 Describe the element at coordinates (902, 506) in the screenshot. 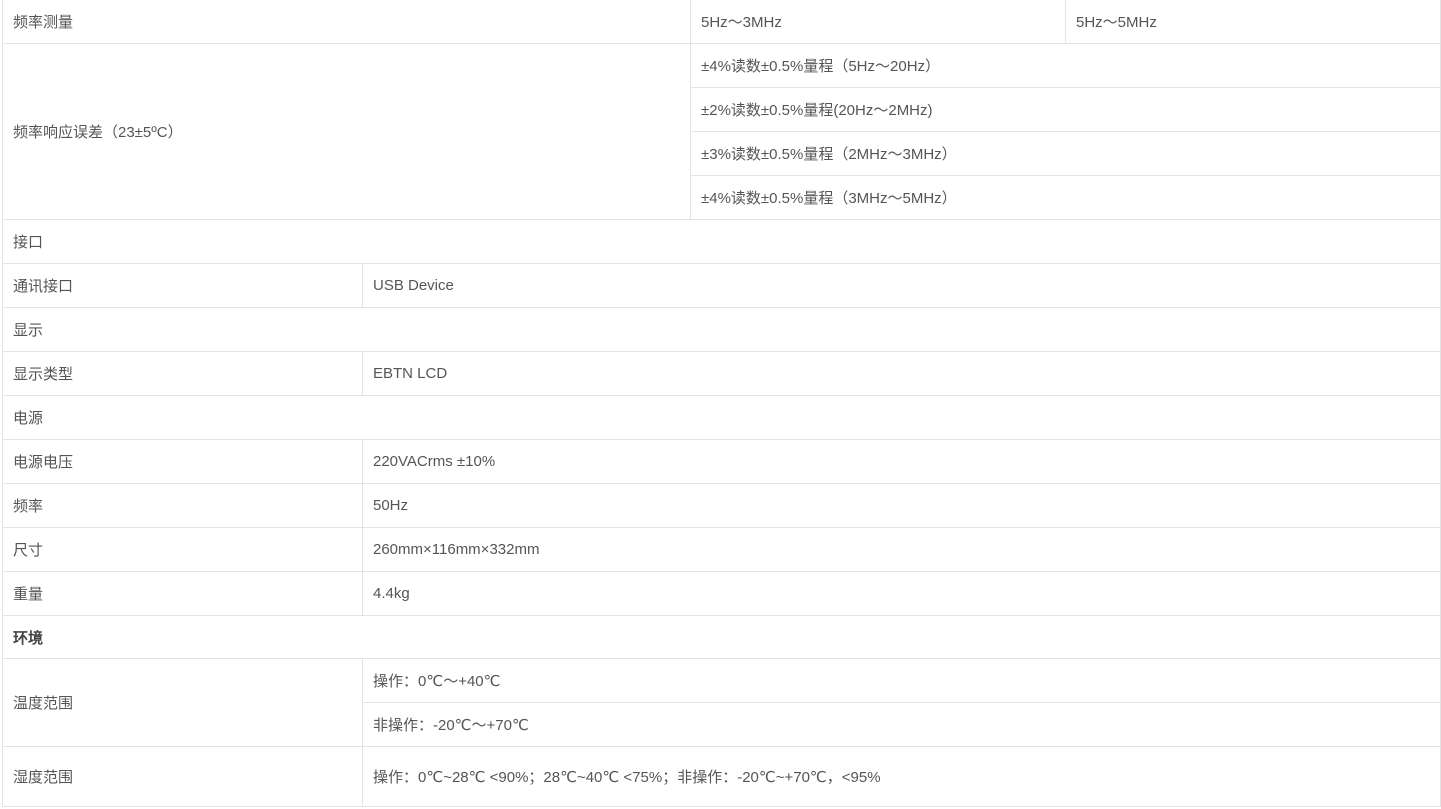

I see `cell-frequency: 50Hz` at that location.